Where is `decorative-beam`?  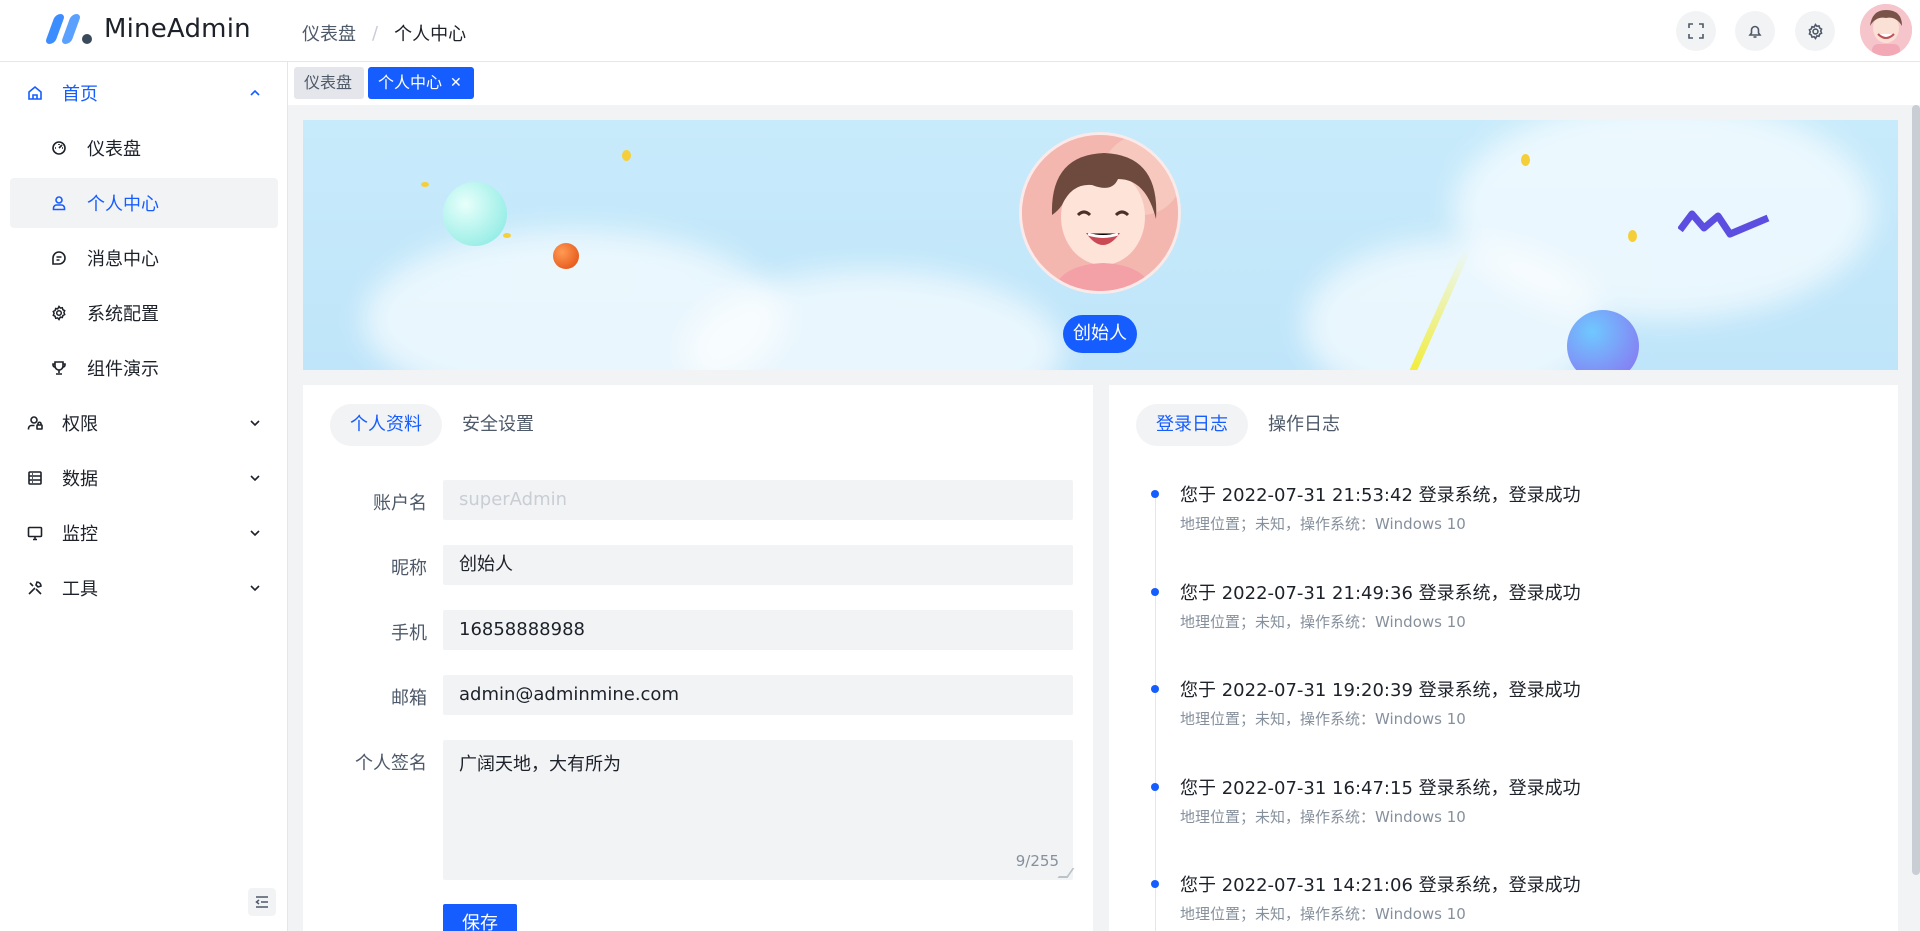 decorative-beam is located at coordinates (1440, 309).